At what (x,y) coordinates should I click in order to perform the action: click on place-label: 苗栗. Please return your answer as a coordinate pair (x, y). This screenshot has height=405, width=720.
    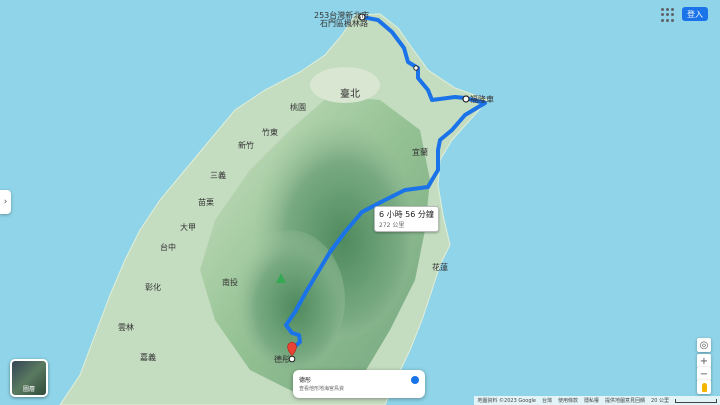
    Looking at the image, I should click on (206, 202).